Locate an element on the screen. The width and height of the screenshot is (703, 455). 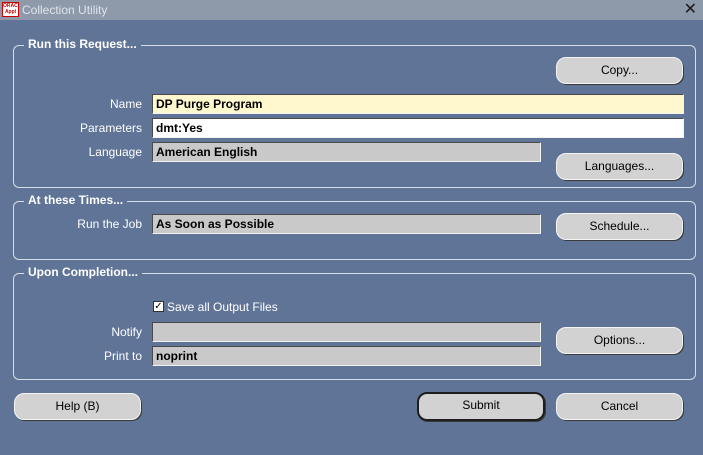
parameters-field: dmt:Yes is located at coordinates (418, 128).